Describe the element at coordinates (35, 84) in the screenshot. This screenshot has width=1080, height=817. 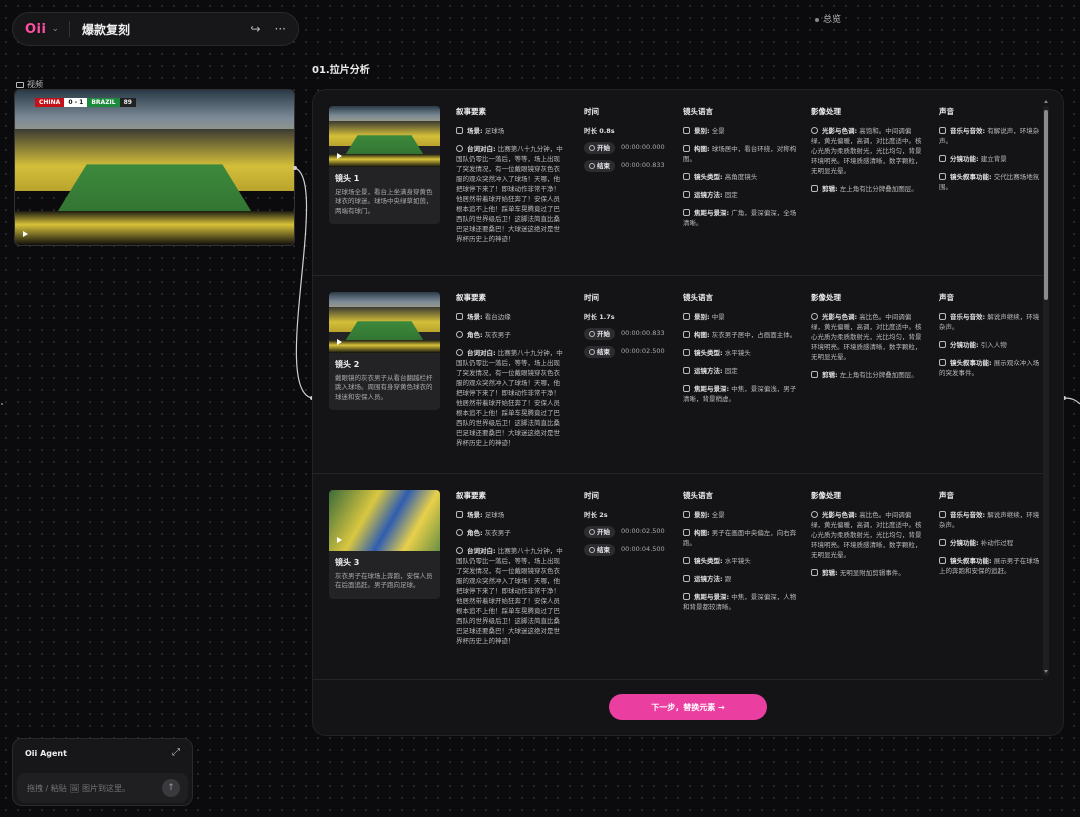
I see `video-label-text: 视频` at that location.